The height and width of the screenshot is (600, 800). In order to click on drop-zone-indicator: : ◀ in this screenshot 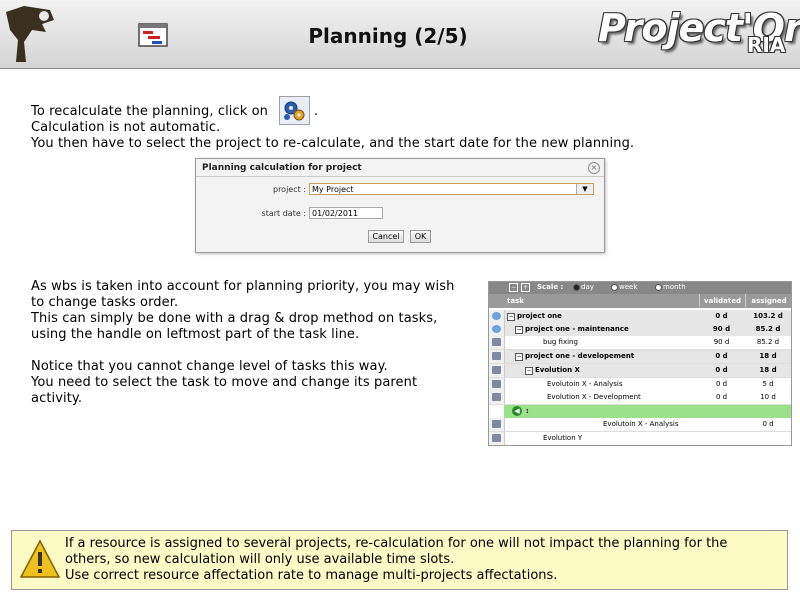, I will do `click(647, 412)`.